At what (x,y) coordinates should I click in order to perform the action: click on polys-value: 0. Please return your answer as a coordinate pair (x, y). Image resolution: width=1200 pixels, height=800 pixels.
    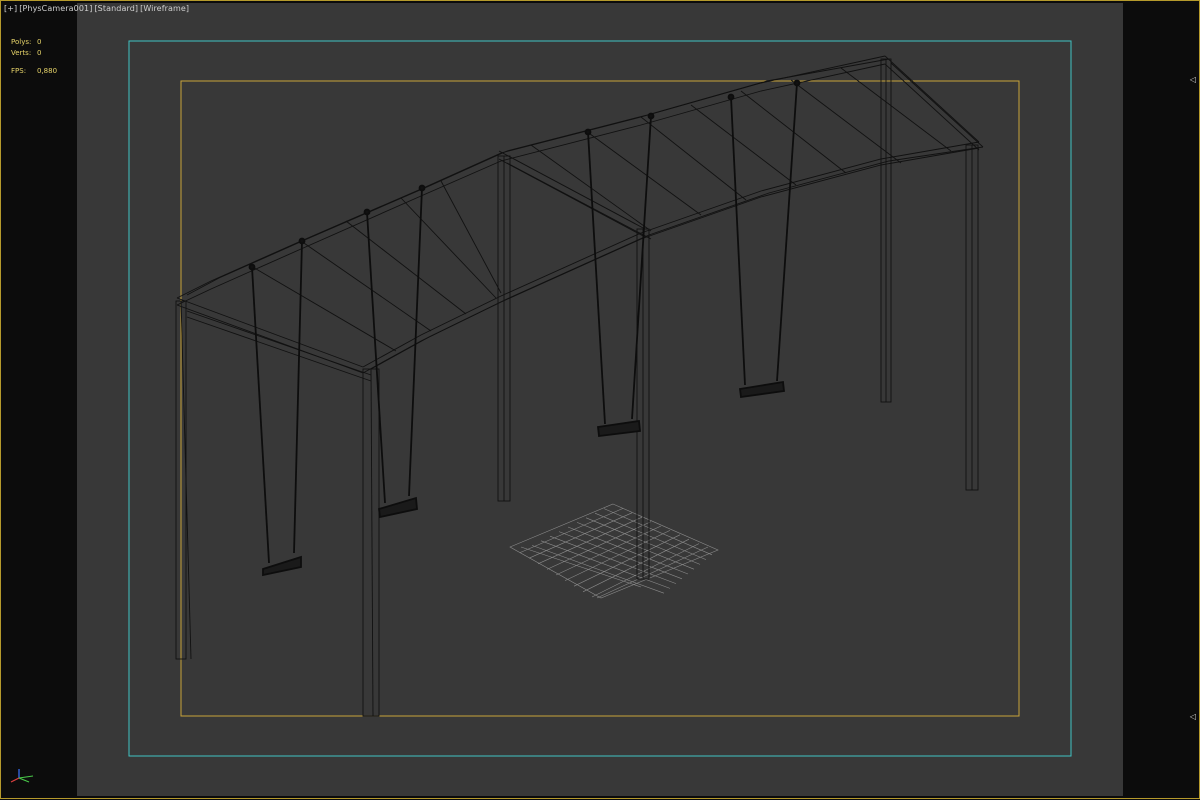
    Looking at the image, I should click on (39, 42).